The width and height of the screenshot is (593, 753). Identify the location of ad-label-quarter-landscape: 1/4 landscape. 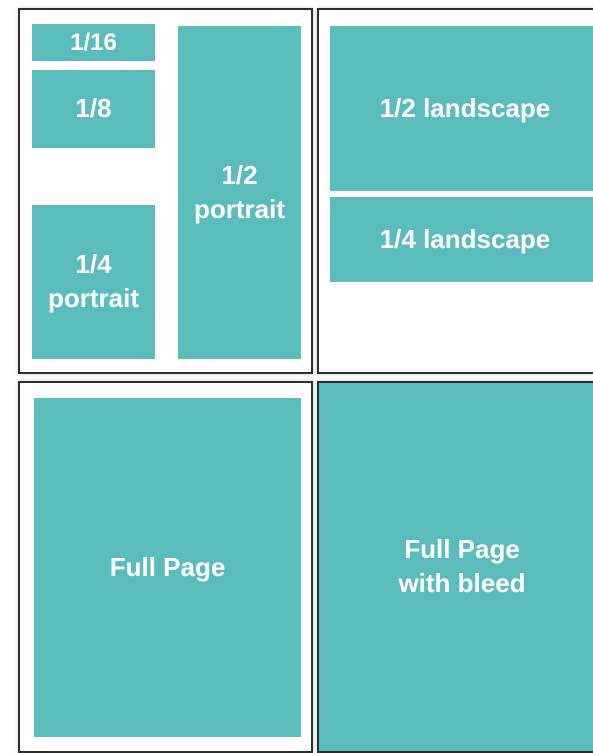
(465, 238).